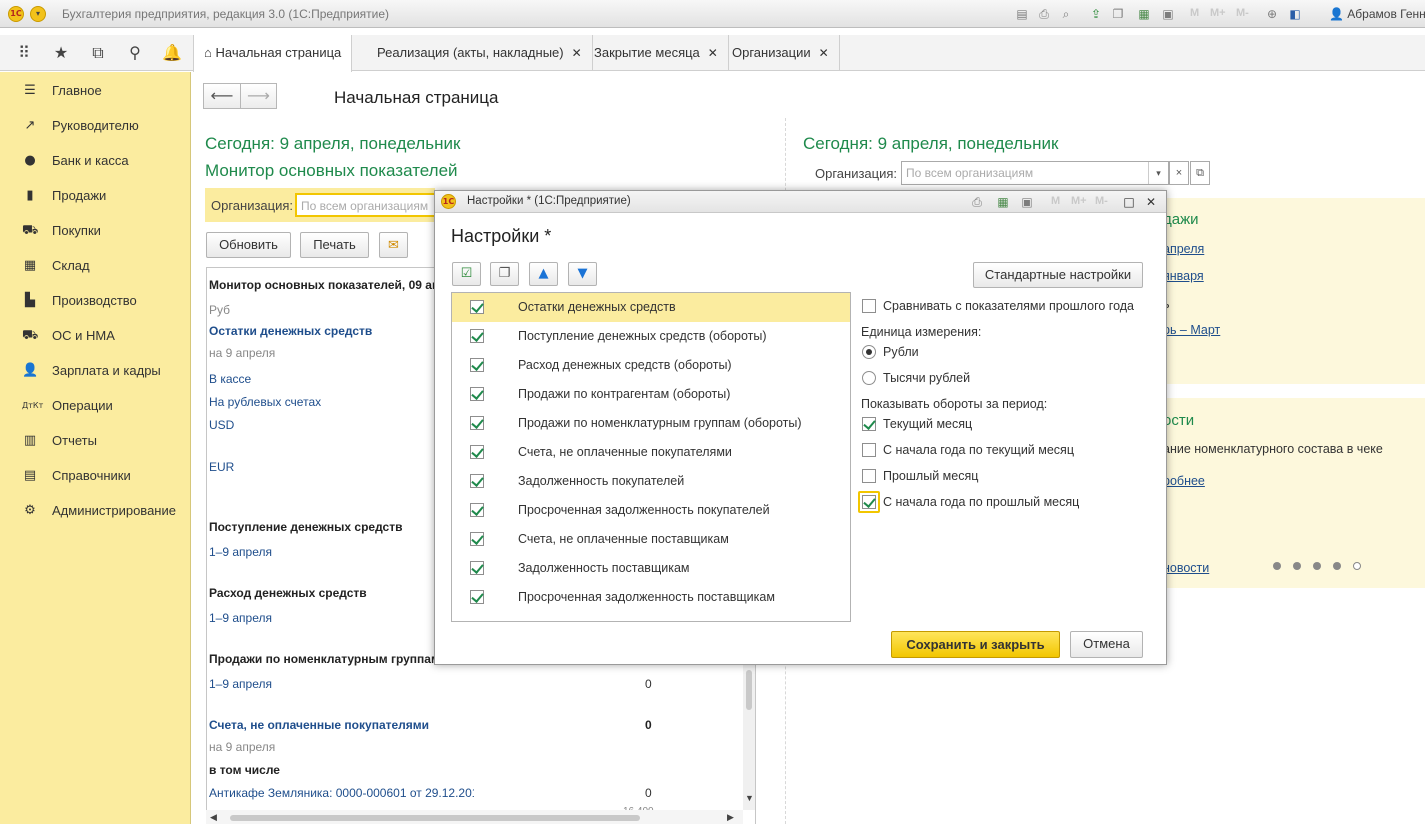  Describe the element at coordinates (1183, 249) in the screenshot. I see `sales-link-april: апреля` at that location.